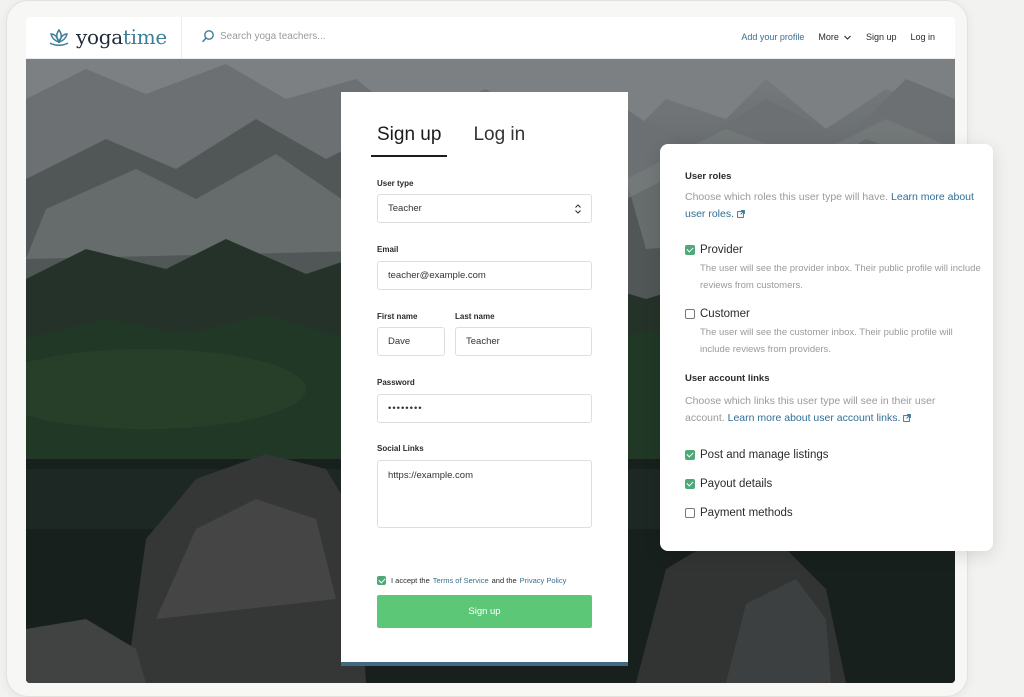 The height and width of the screenshot is (697, 1024). I want to click on add-profile-link: Add your profile, so click(772, 37).